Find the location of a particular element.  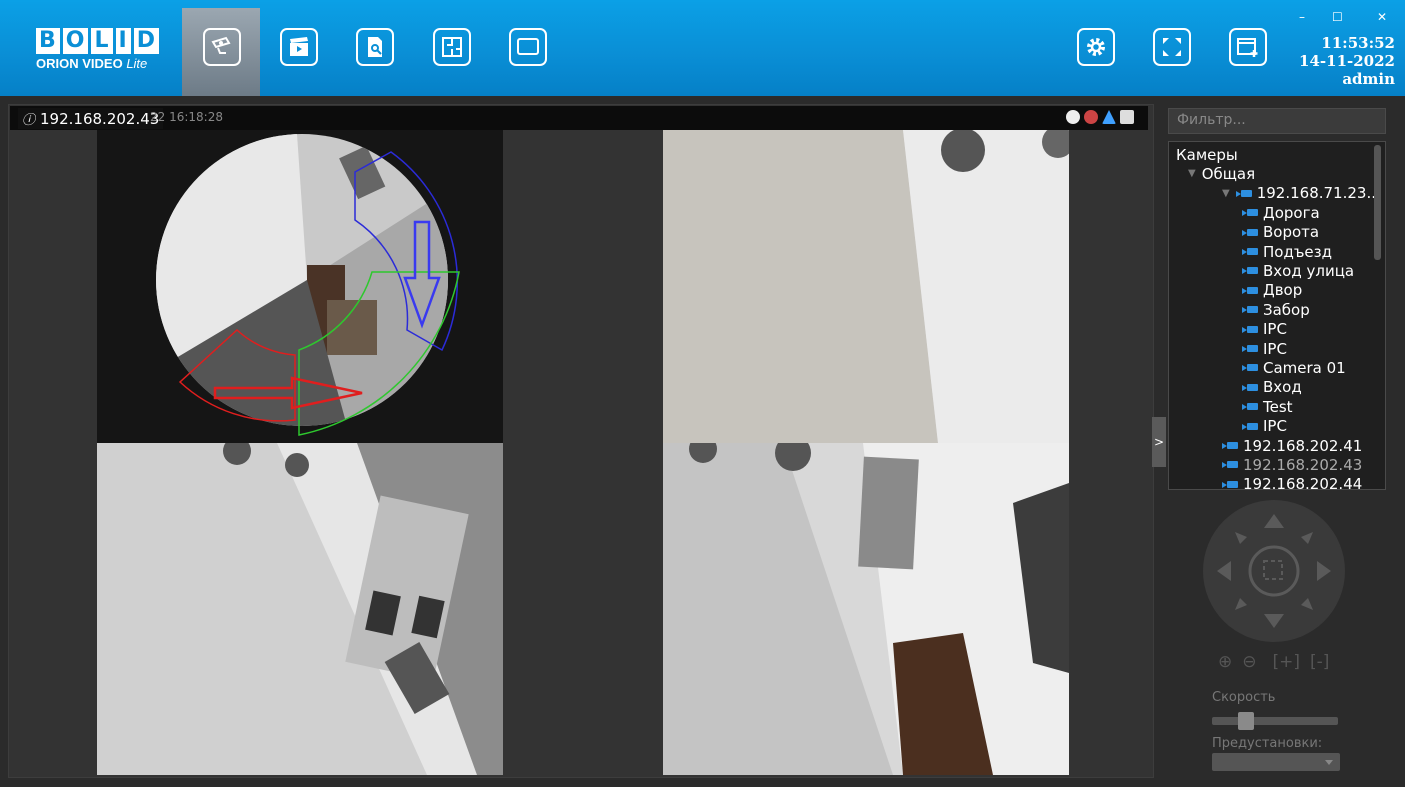

tree-item-label: Test is located at coordinates (1278, 406).